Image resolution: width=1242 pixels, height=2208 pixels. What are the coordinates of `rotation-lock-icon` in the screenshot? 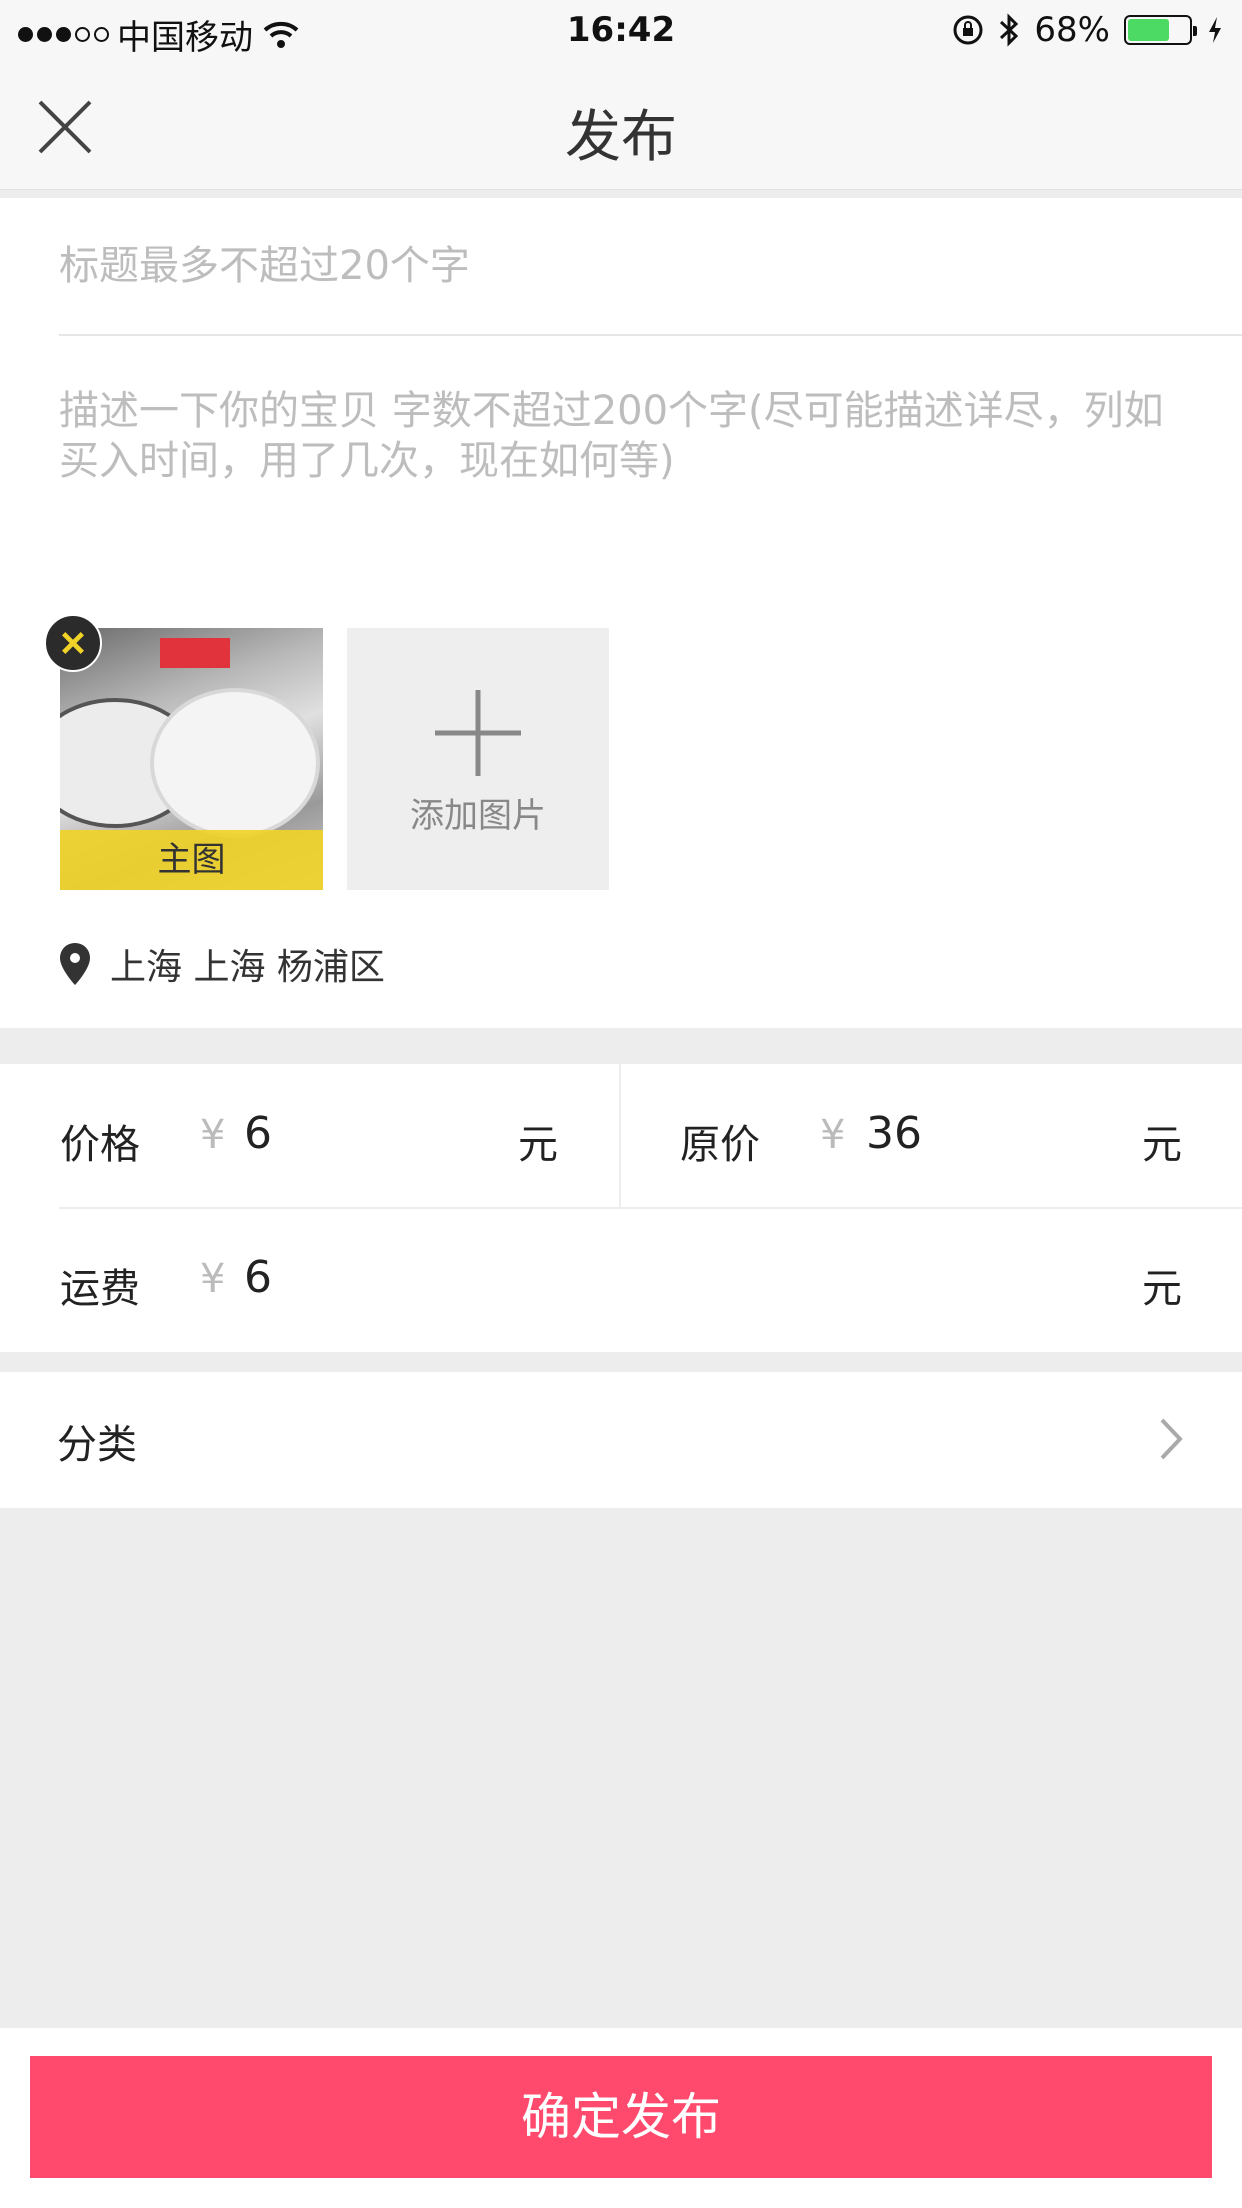 It's located at (968, 30).